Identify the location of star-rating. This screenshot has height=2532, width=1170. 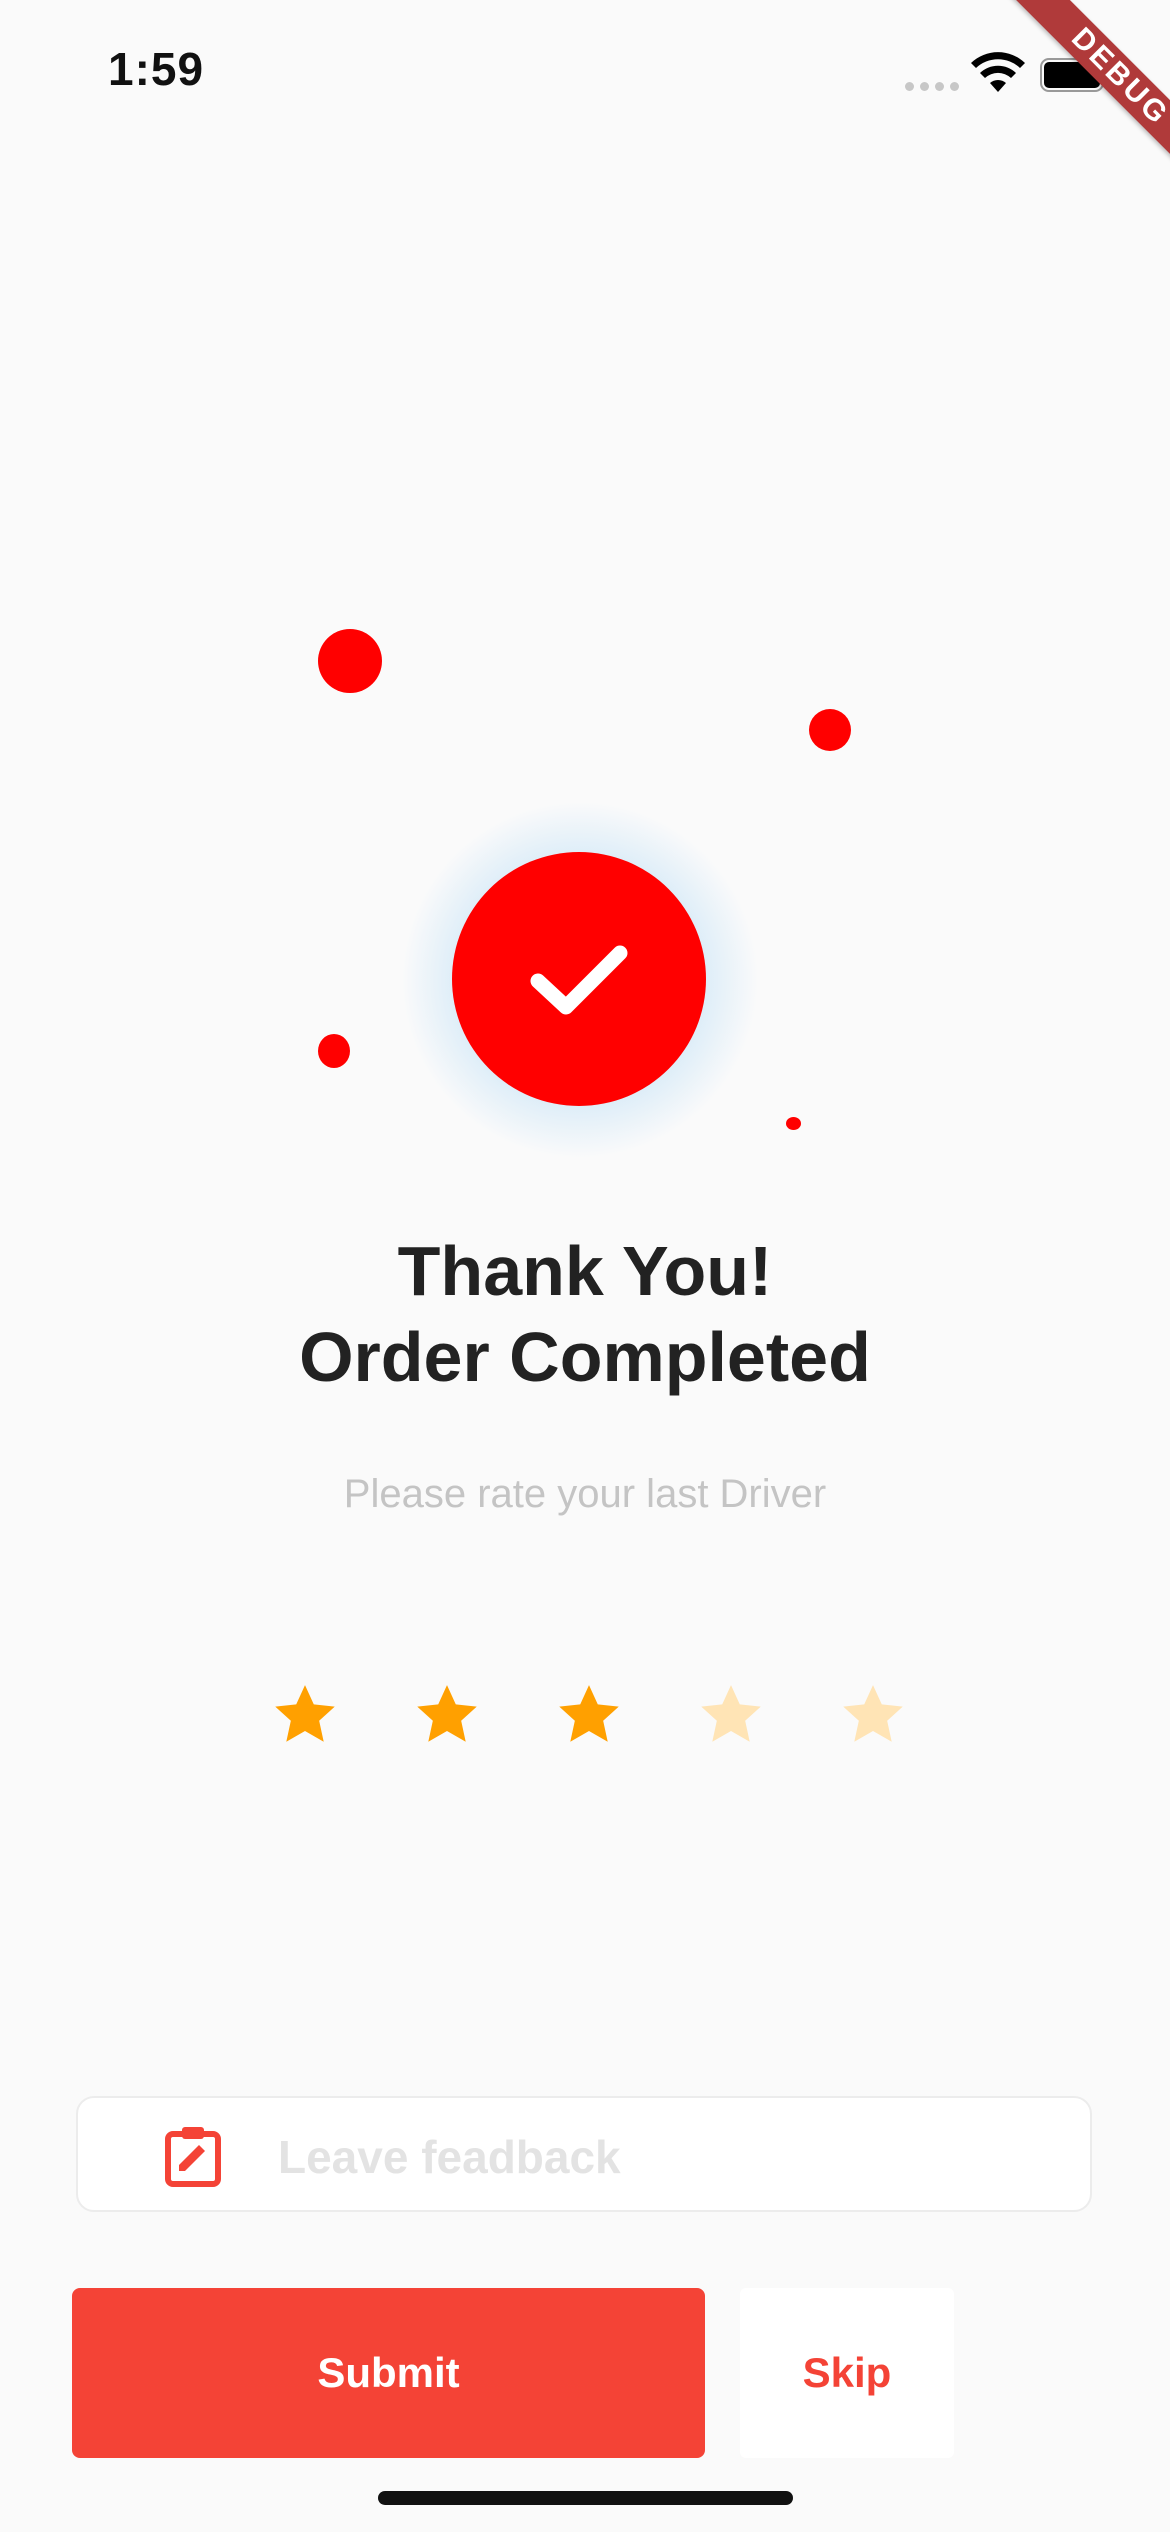
(589, 1714).